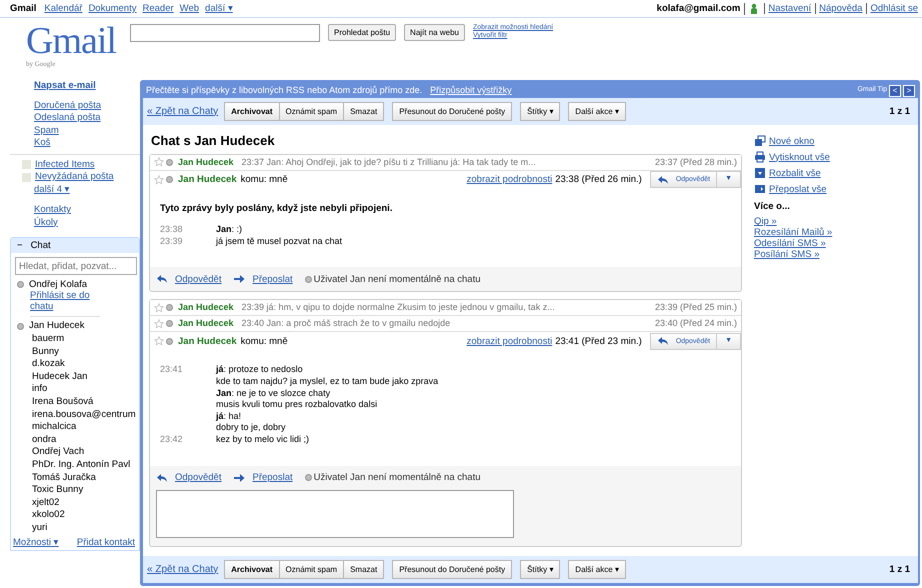  I want to click on contact-item: irena.bousova@centrum, so click(75, 415).